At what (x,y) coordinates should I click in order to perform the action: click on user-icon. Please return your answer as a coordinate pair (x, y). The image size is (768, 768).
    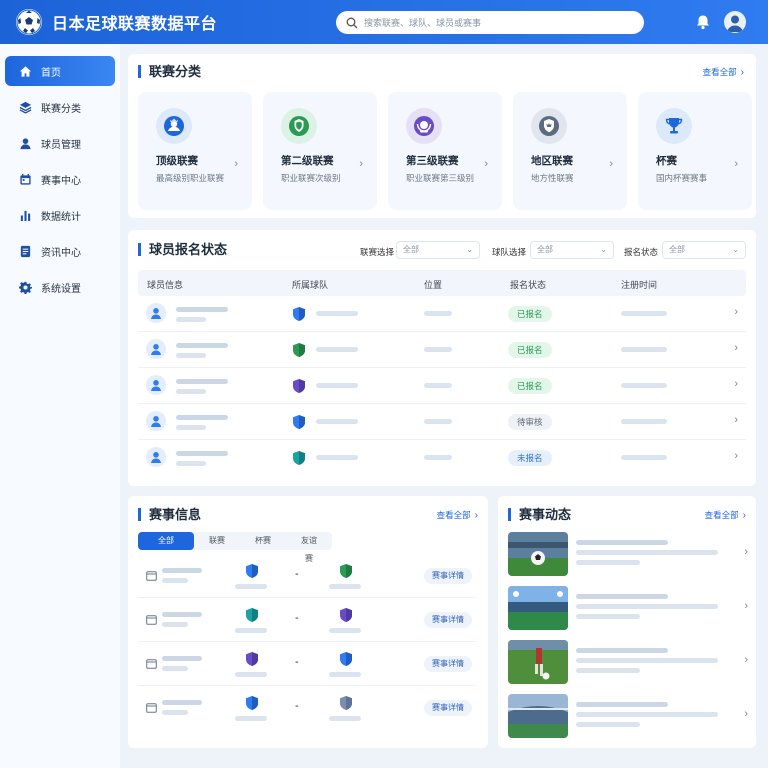
    Looking at the image, I should click on (156, 349).